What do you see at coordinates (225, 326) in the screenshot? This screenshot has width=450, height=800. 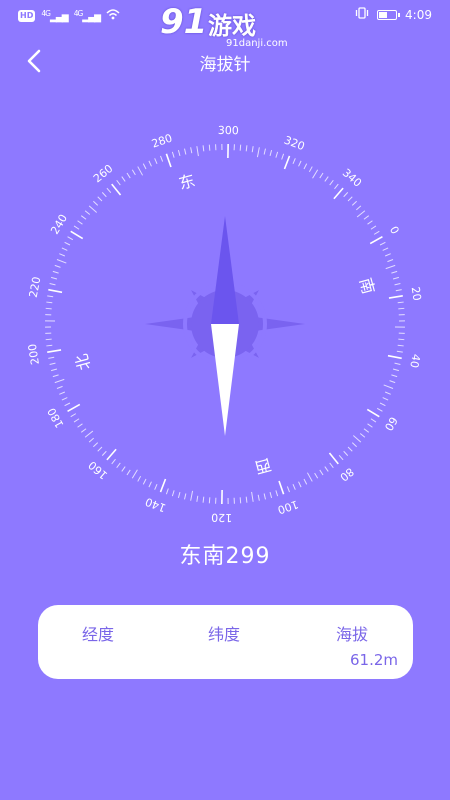 I see `compass-rose` at bounding box center [225, 326].